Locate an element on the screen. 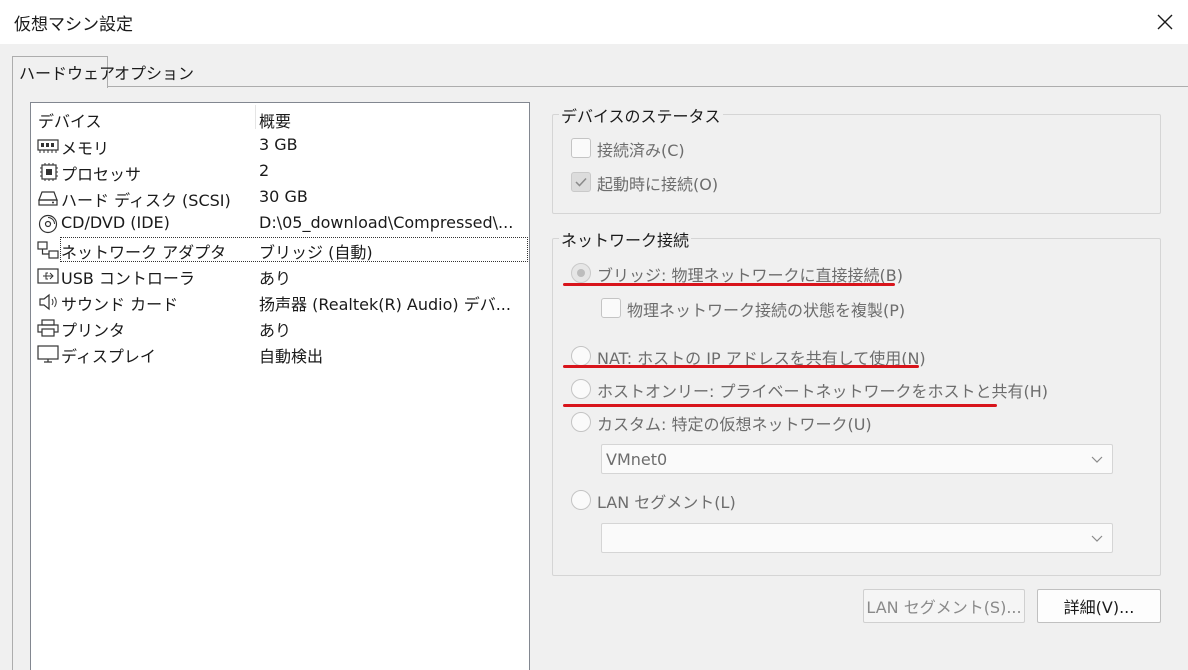 This screenshot has width=1188, height=670. device-summary: ブリッジ (自動) is located at coordinates (316, 252).